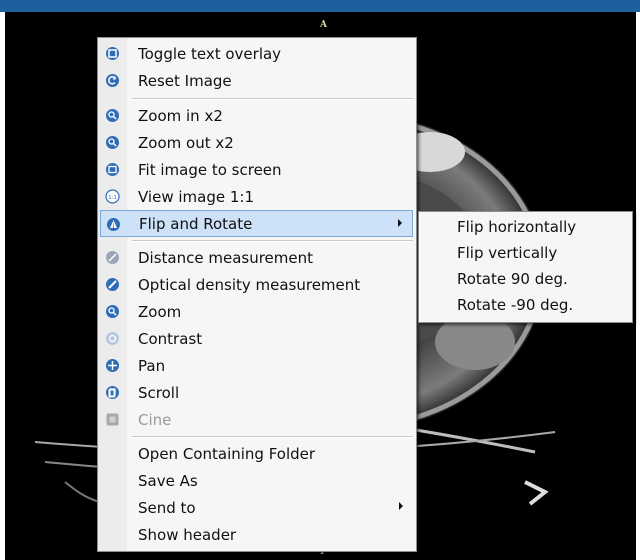 Image resolution: width=640 pixels, height=560 pixels. Describe the element at coordinates (112, 392) in the screenshot. I see `scroll-icon` at that location.